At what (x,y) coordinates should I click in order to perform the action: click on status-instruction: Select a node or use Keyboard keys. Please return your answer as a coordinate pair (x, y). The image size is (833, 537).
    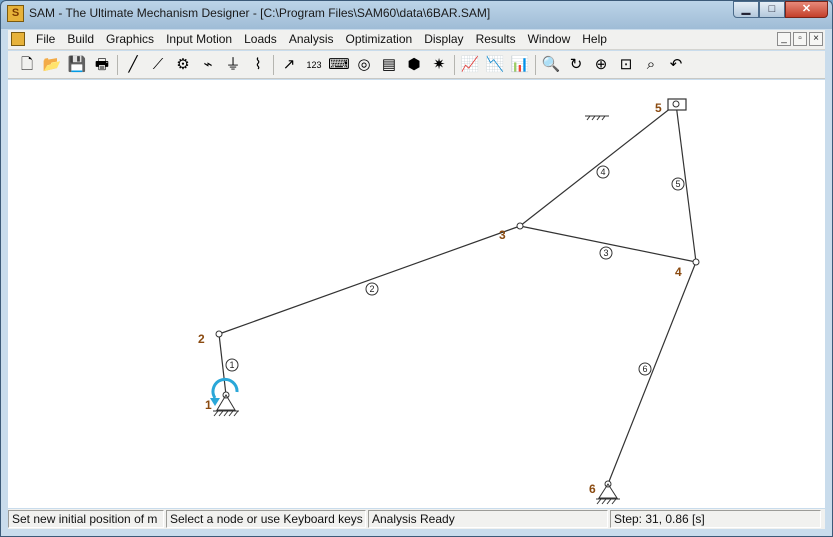
    Looking at the image, I should click on (266, 519).